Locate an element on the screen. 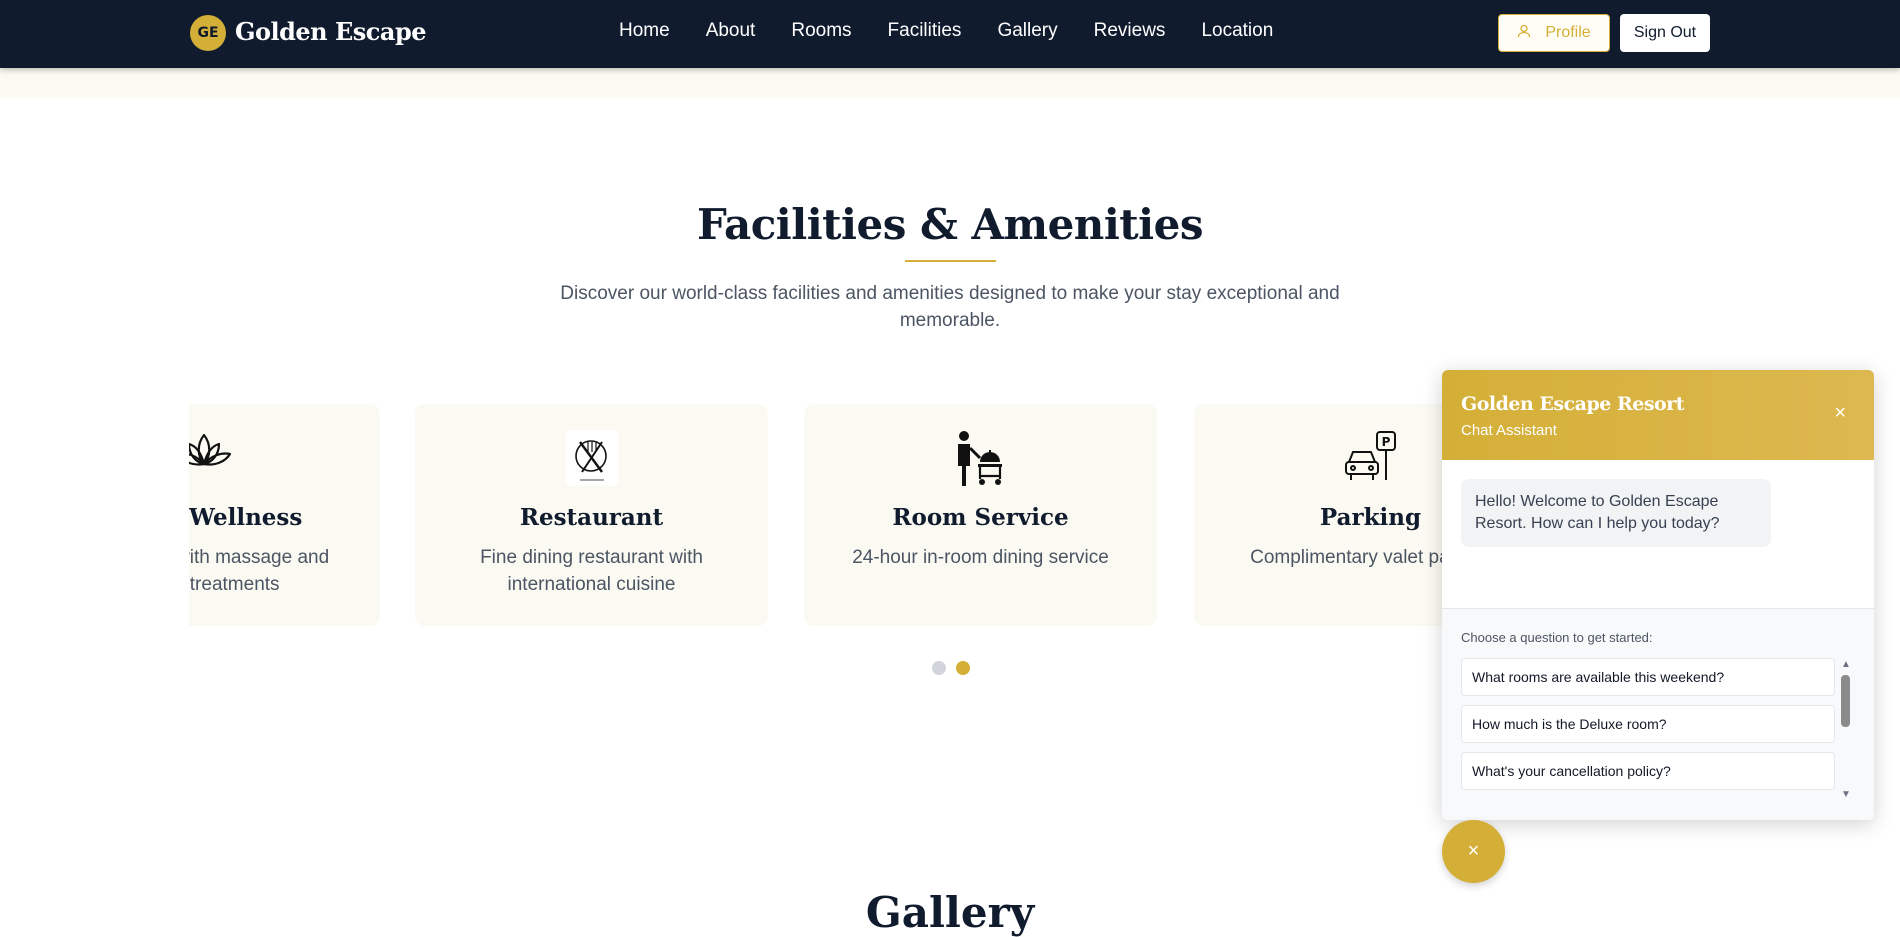  logo-badge: GE is located at coordinates (208, 33).